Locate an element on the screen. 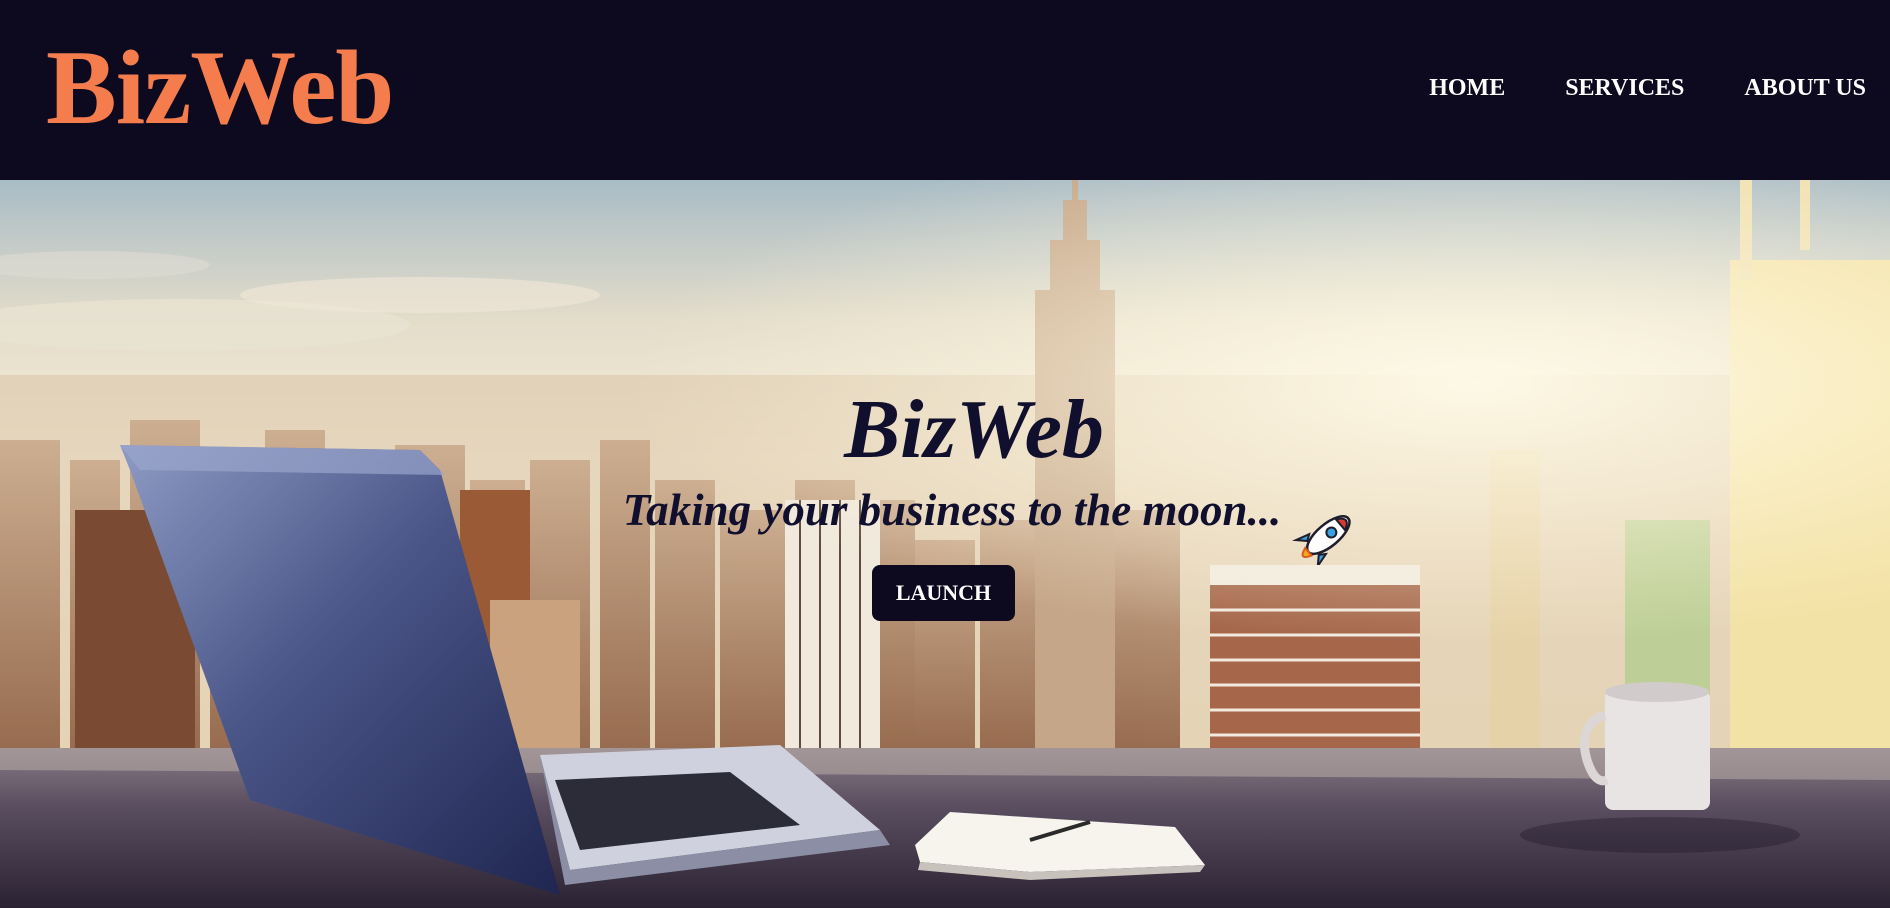 The image size is (1890, 908). nav-link-services: SERVICES is located at coordinates (1624, 88).